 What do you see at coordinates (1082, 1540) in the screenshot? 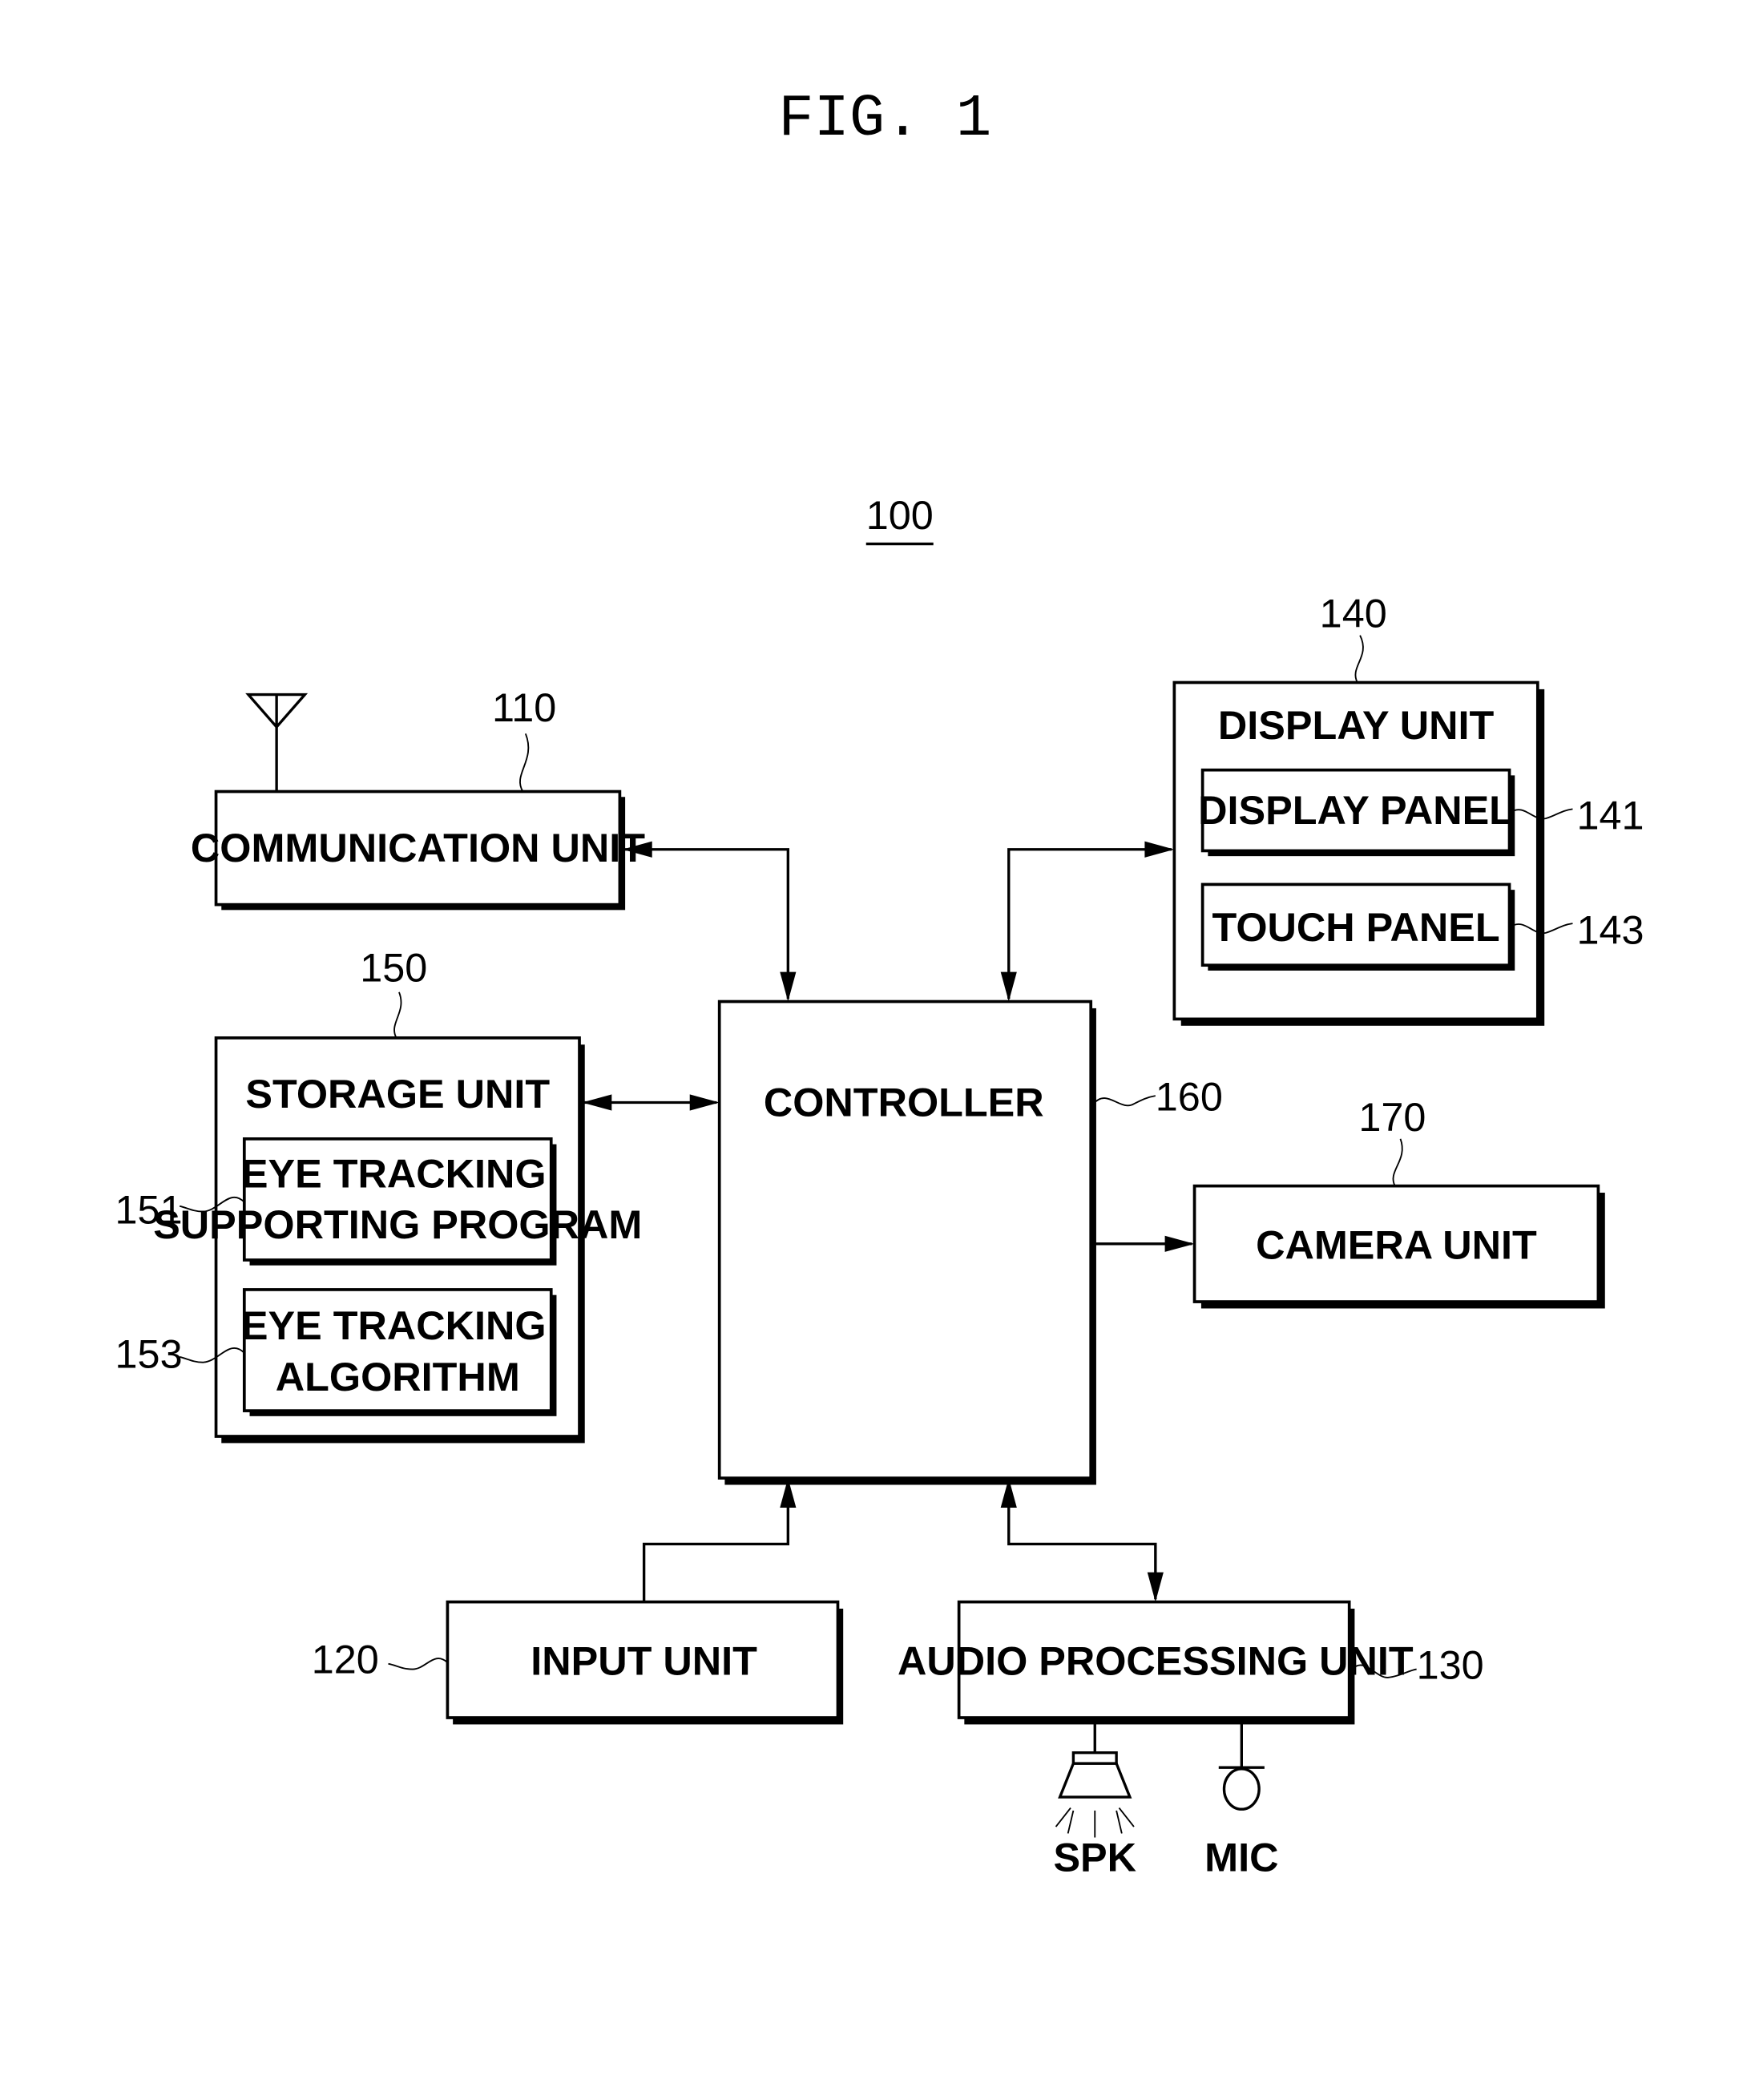
I see `connector-controller-audio` at bounding box center [1082, 1540].